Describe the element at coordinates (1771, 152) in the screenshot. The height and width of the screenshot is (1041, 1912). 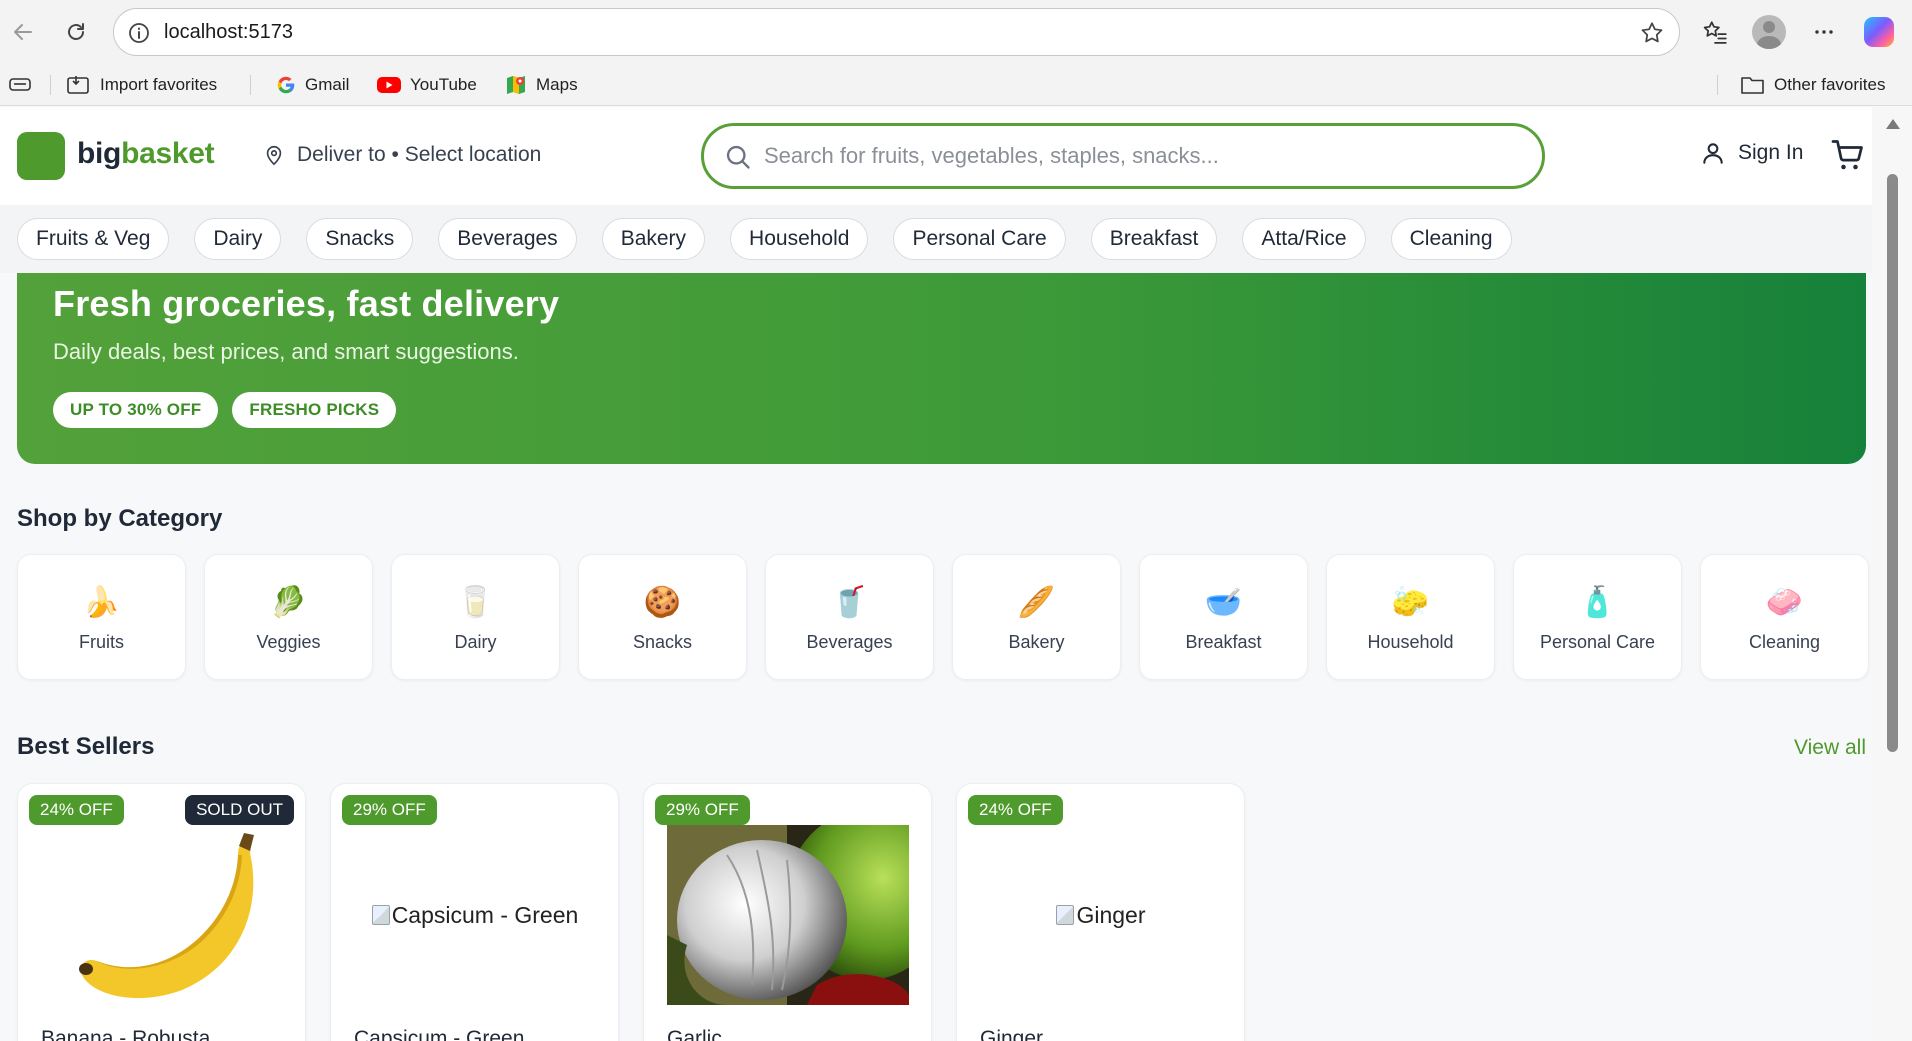
I see `sign-in-label: Sign In` at that location.